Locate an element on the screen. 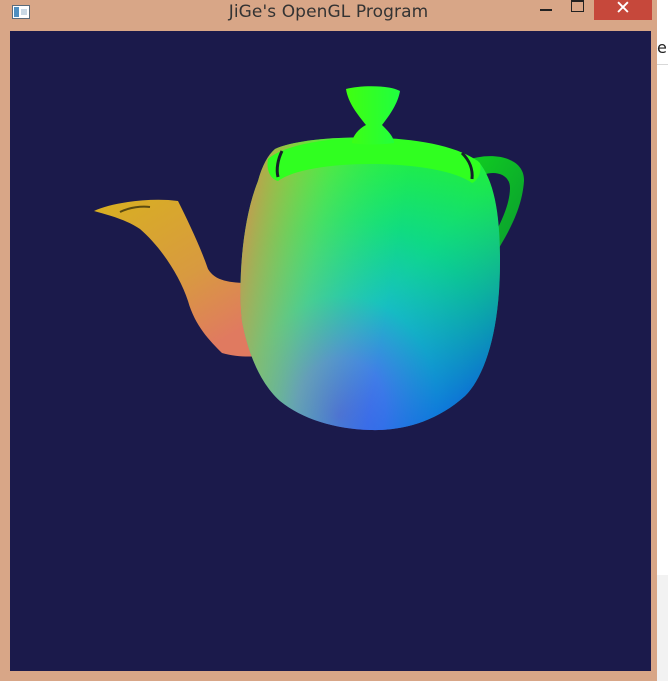 The width and height of the screenshot is (668, 681). minimize-button is located at coordinates (546, 10).